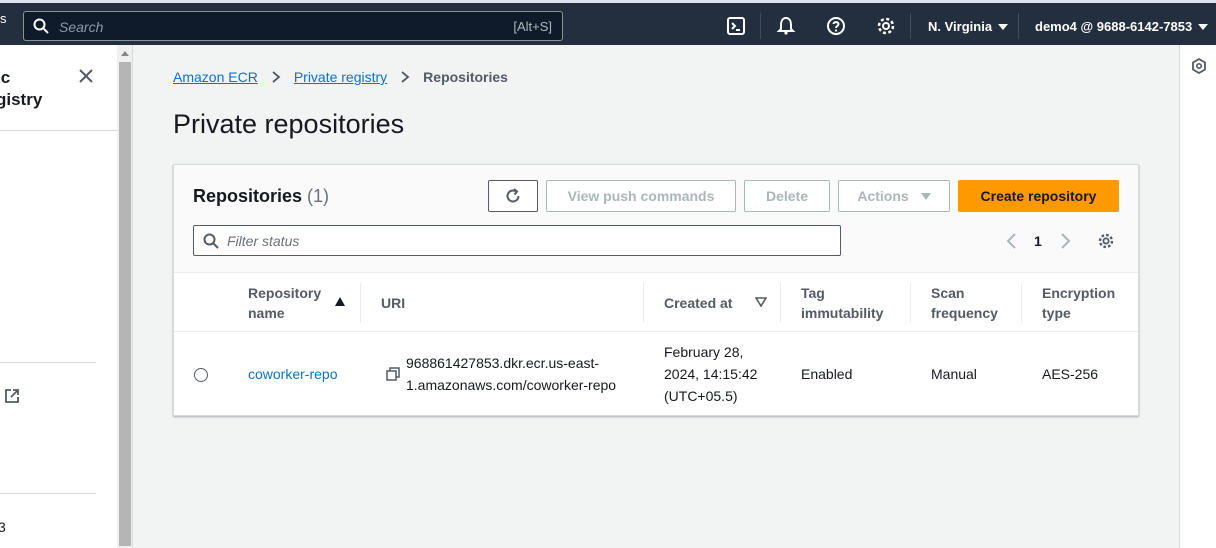 The image size is (1216, 548). Describe the element at coordinates (813, 293) in the screenshot. I see `header-line: Tag` at that location.